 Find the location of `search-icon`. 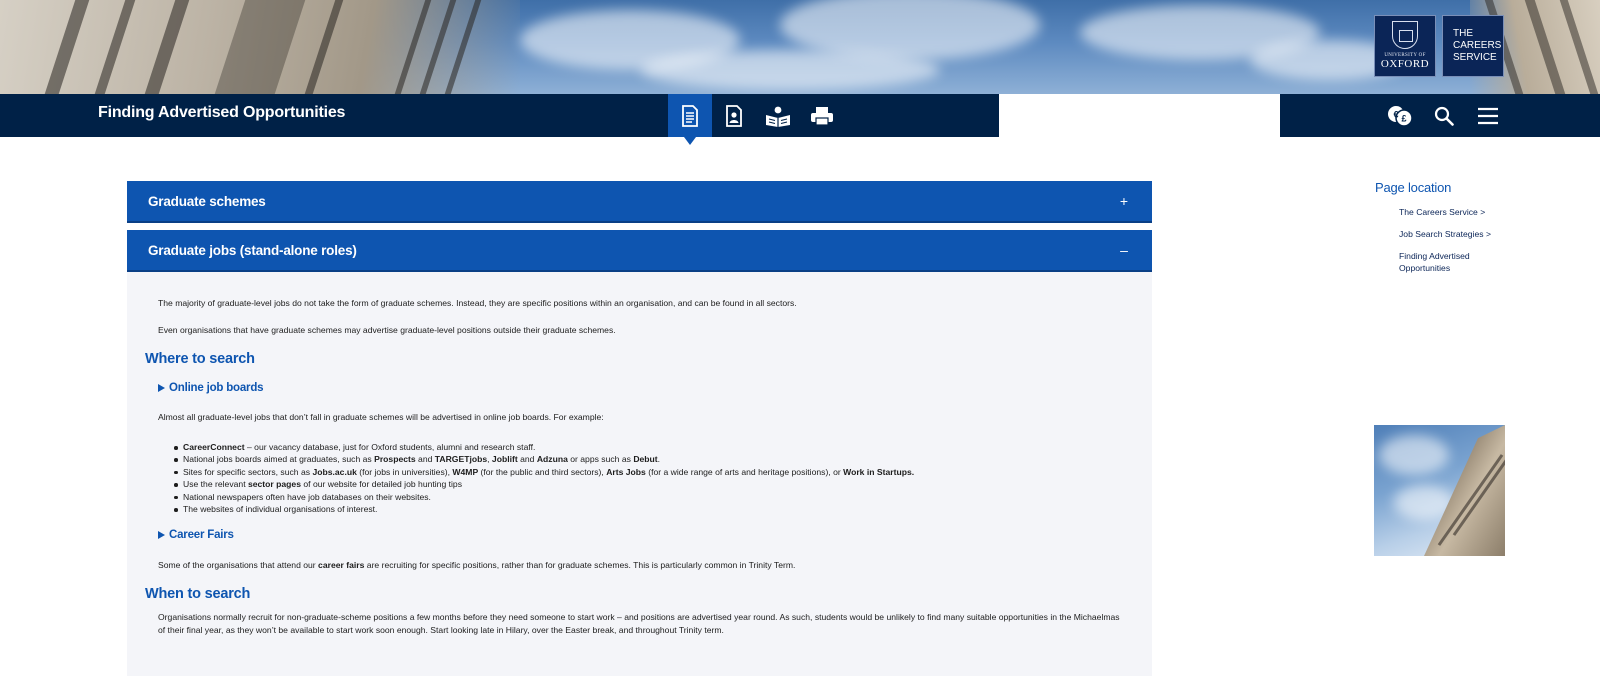

search-icon is located at coordinates (1444, 115).